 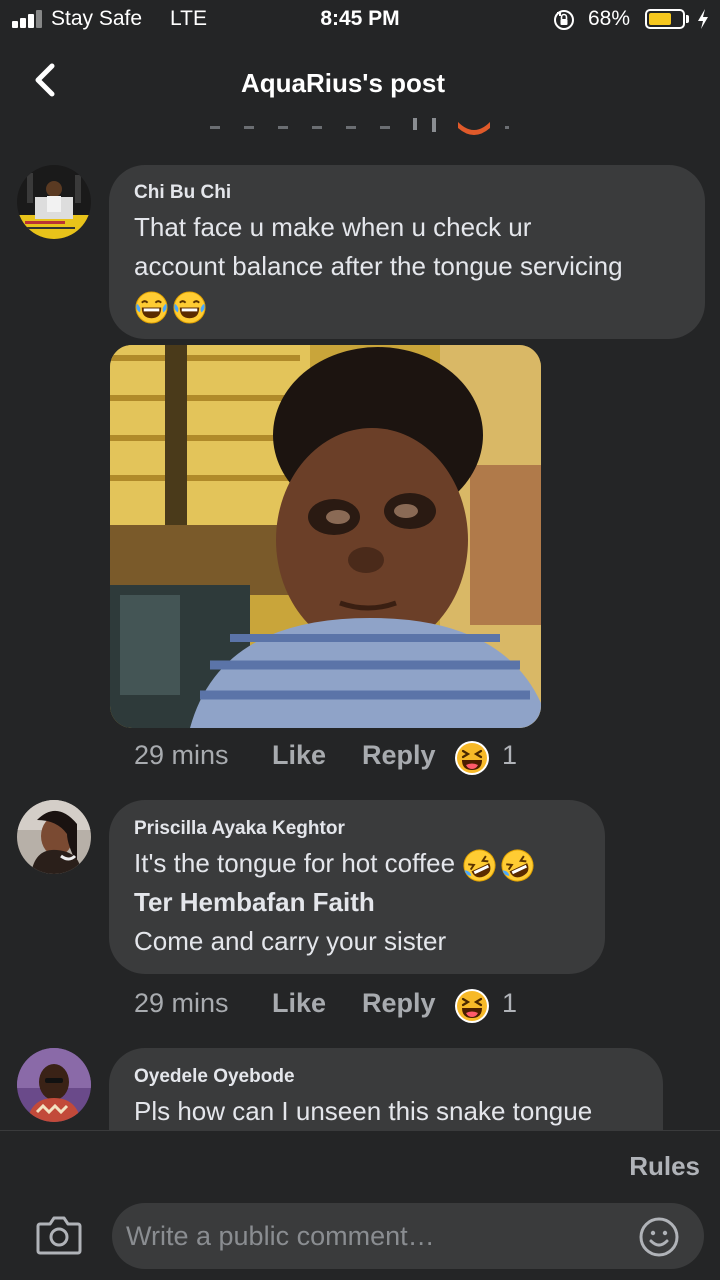 I want to click on avatar-chi-bu-chi, so click(x=54, y=202).